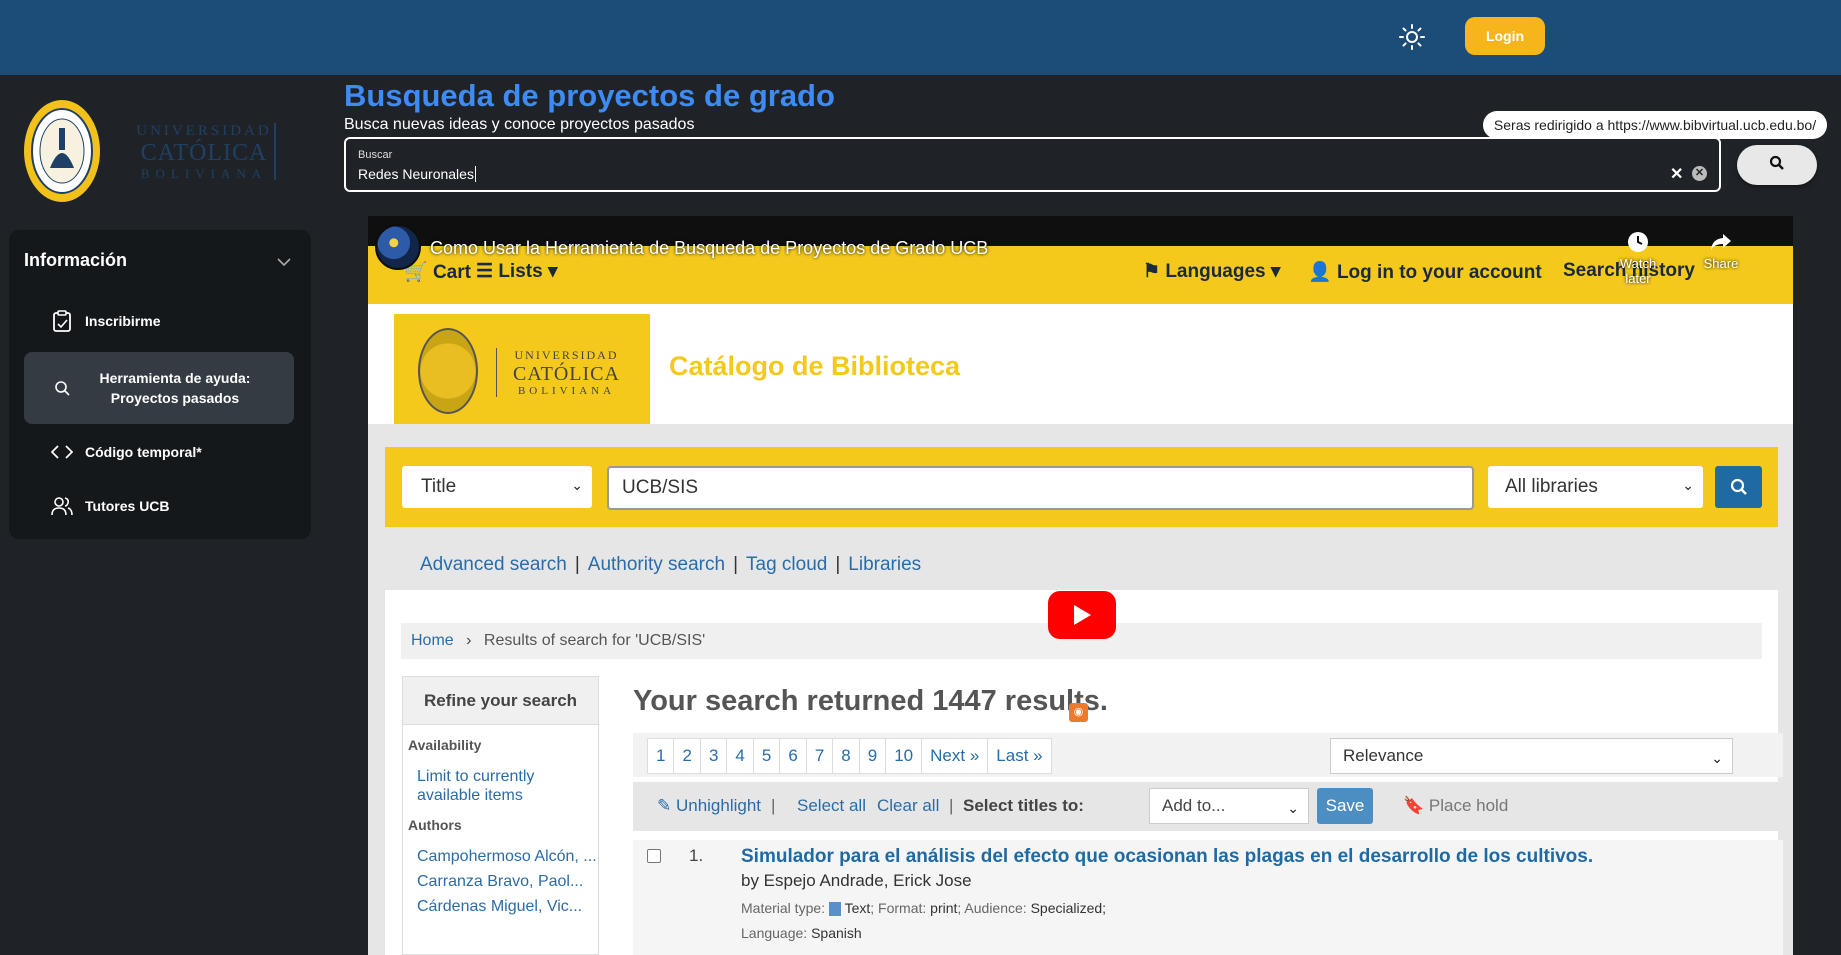 This screenshot has width=1841, height=955. What do you see at coordinates (654, 856) in the screenshot?
I see `result-checkbox` at bounding box center [654, 856].